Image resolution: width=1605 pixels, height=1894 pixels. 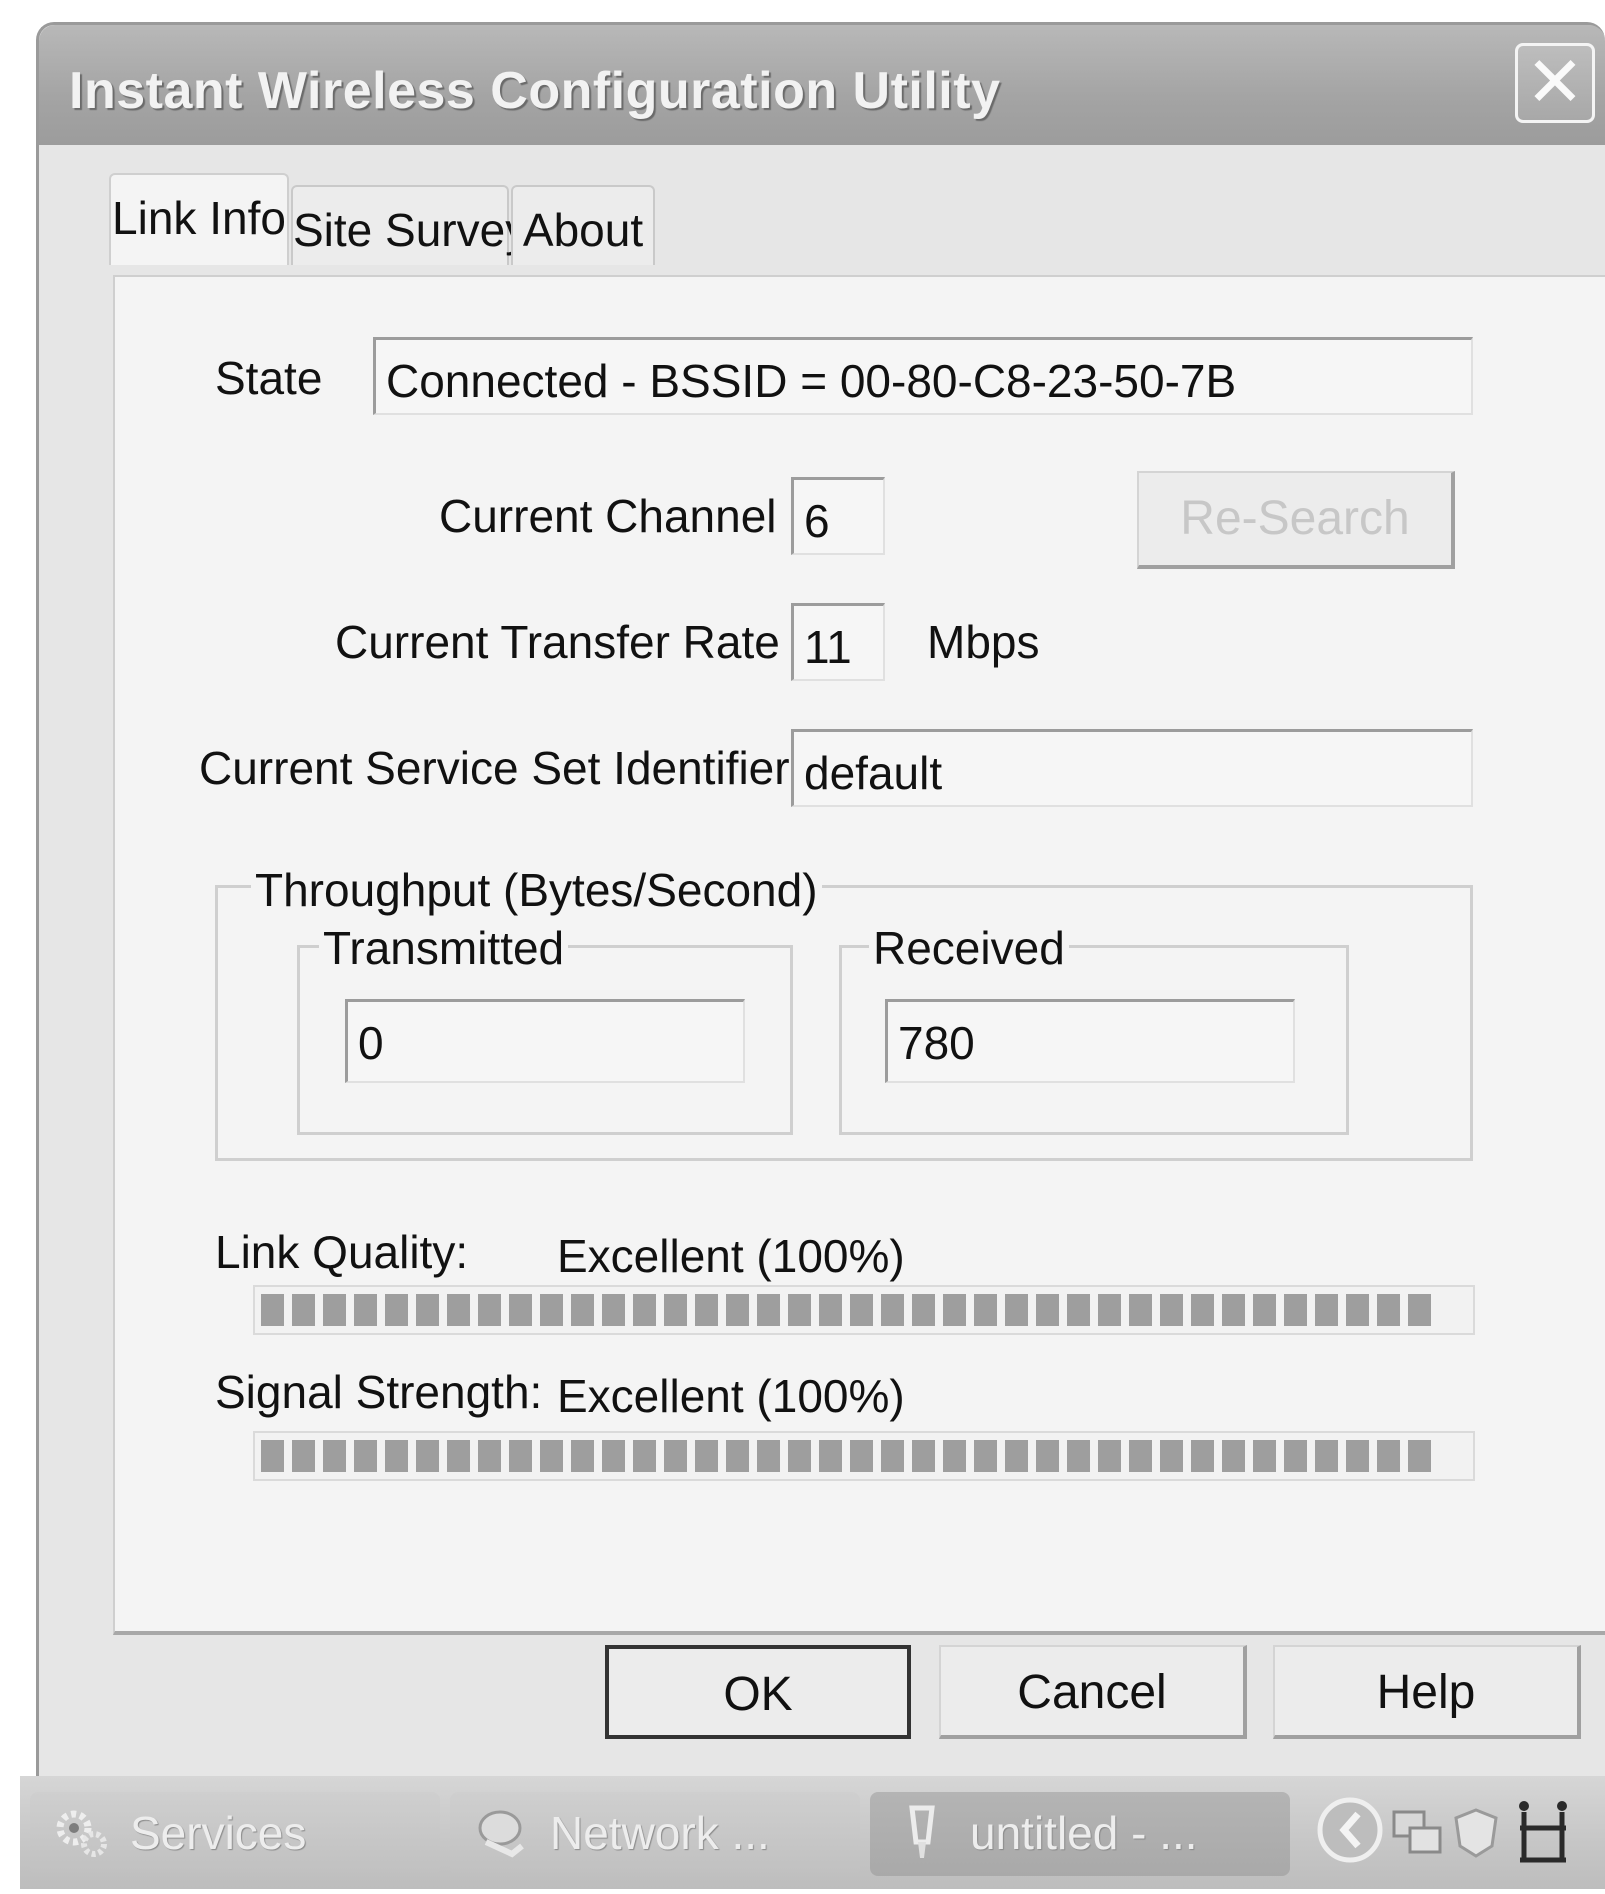 I want to click on taskbar-item-services-label: Services, so click(x=218, y=1833).